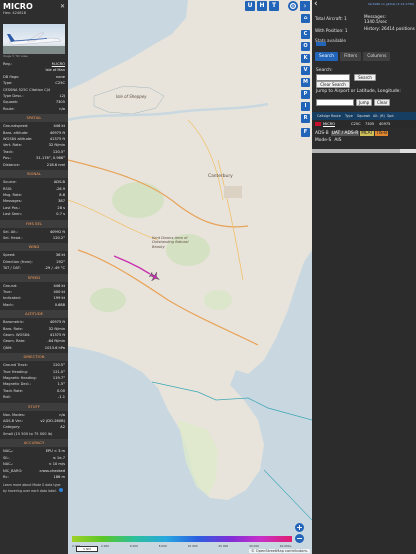  Describe the element at coordinates (133, 546) in the screenshot. I see `alt-tick: 6 000` at that location.